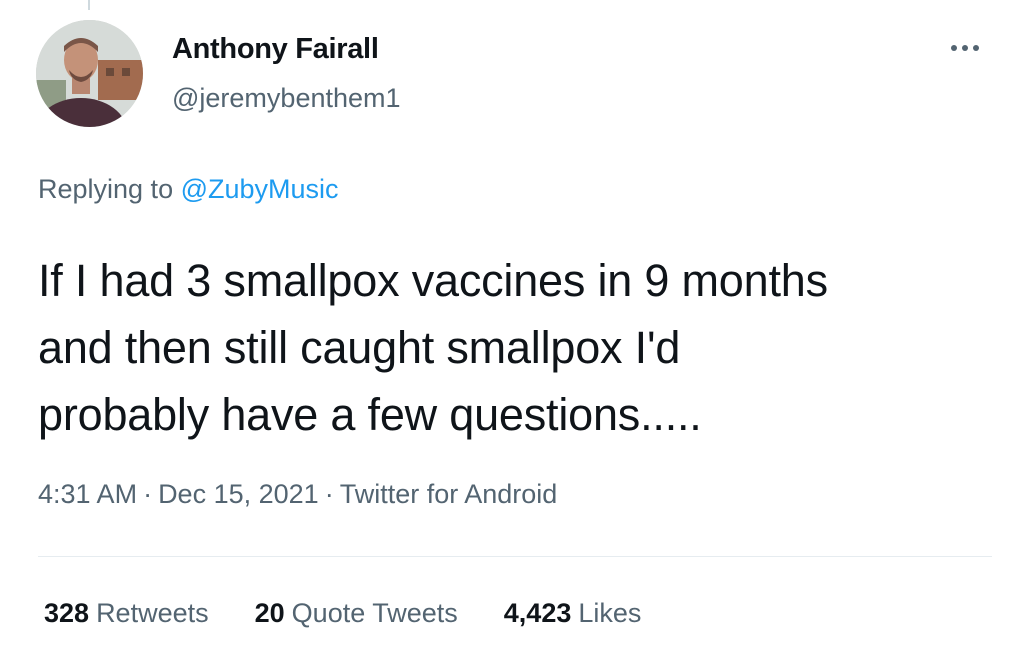  Describe the element at coordinates (537, 613) in the screenshot. I see `likes-count: 4,423` at that location.